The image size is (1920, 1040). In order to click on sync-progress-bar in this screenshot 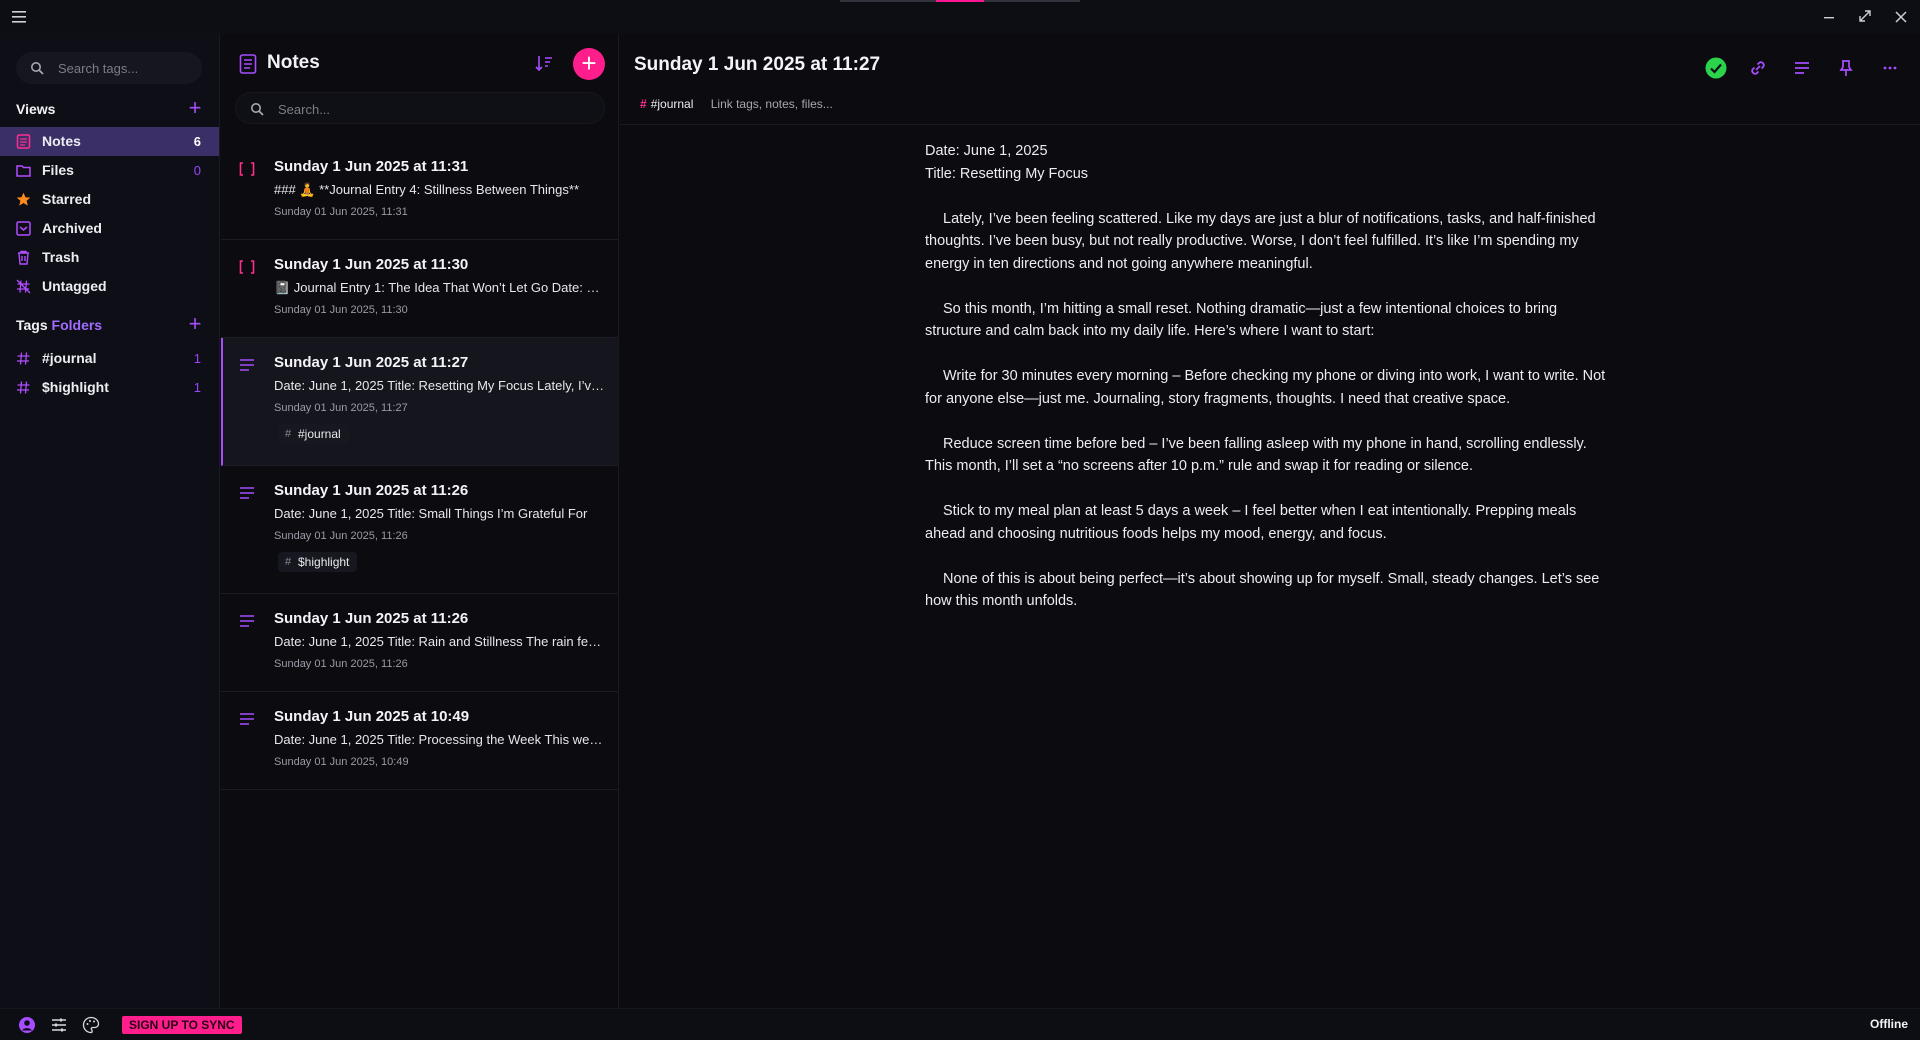, I will do `click(960, 1)`.